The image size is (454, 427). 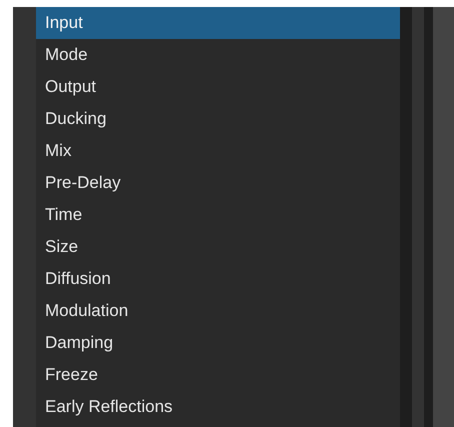 What do you see at coordinates (218, 183) in the screenshot?
I see `list-item: Pre-Delay` at bounding box center [218, 183].